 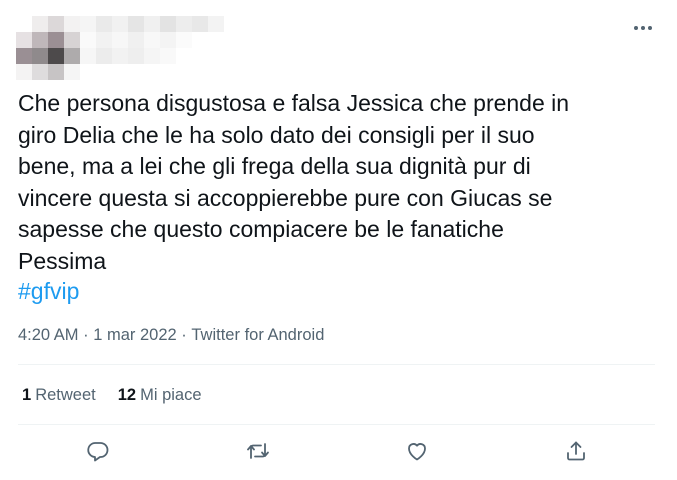 I want to click on author-header-redacted, so click(x=121, y=48).